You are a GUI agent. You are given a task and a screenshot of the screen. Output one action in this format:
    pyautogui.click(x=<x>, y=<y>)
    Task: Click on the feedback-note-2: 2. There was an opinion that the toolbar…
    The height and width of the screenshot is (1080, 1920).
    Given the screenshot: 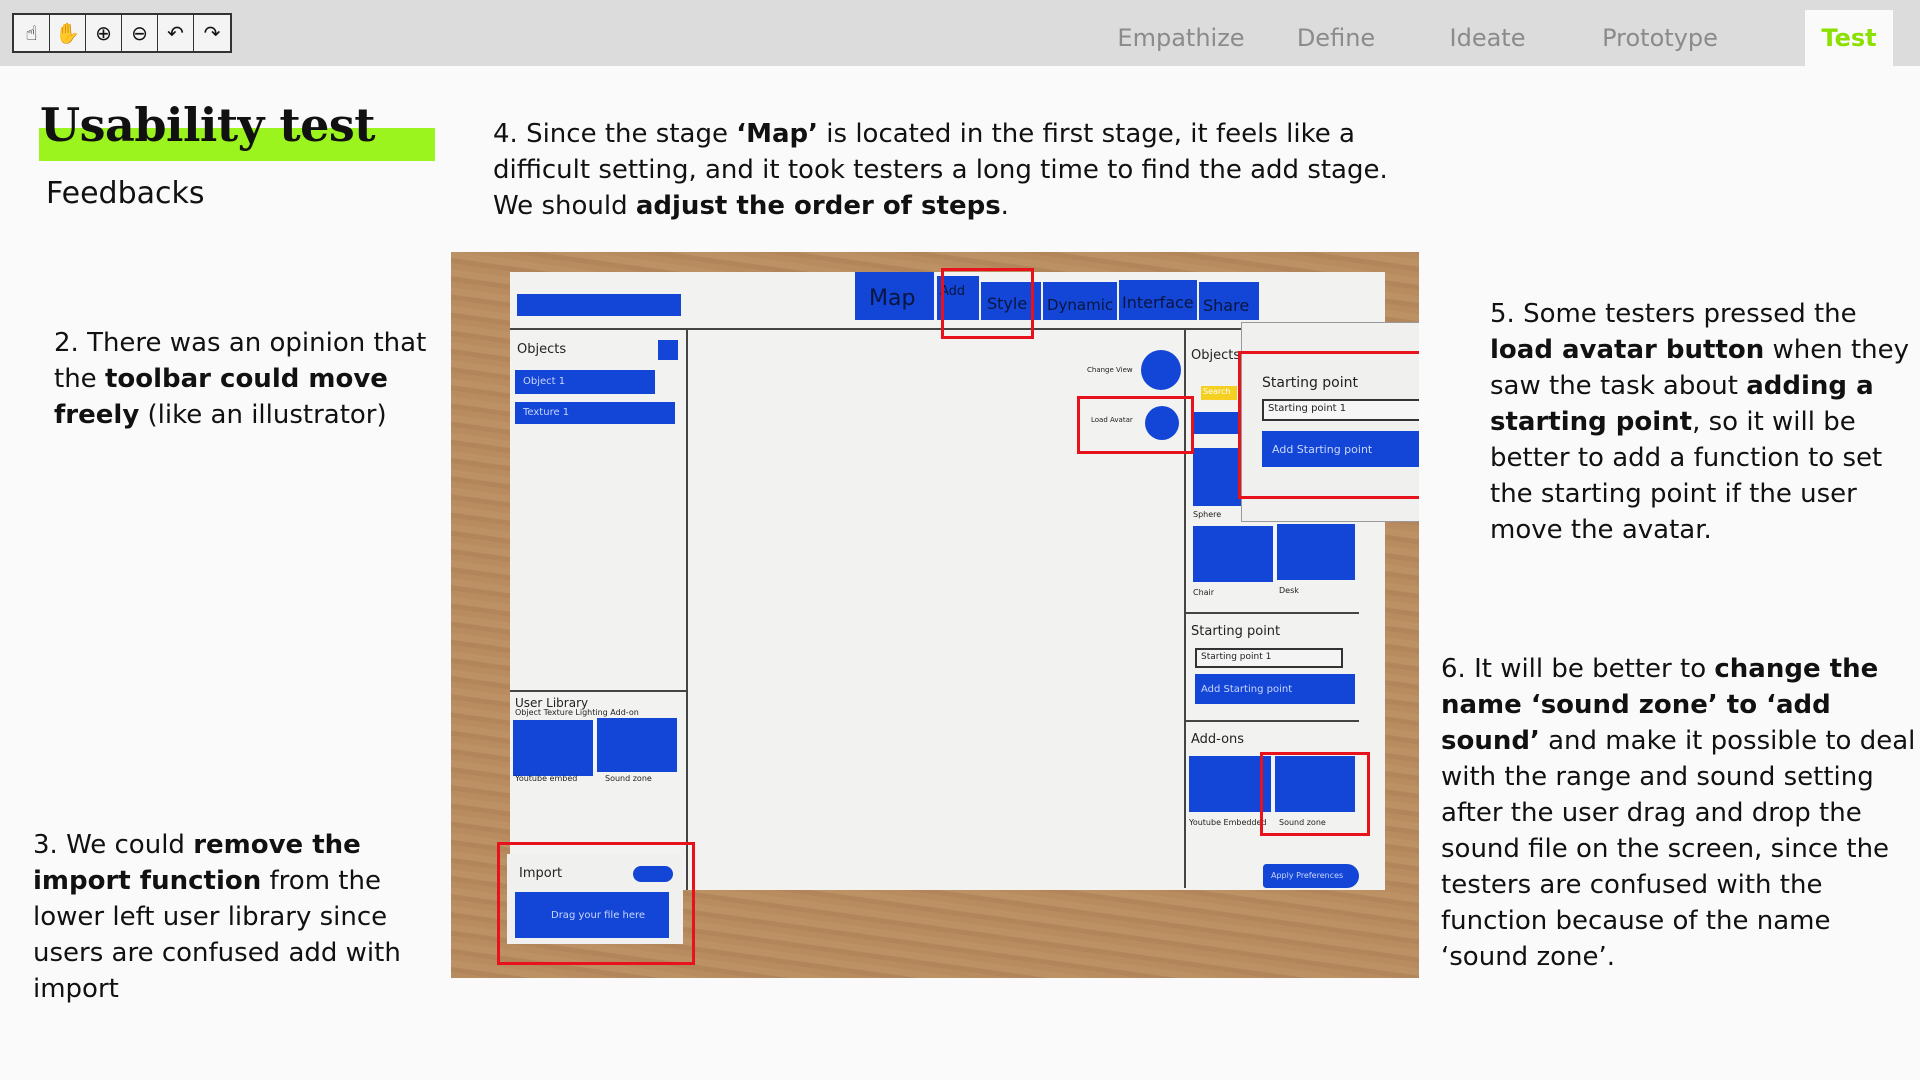 What is the action you would take?
    pyautogui.click(x=240, y=379)
    